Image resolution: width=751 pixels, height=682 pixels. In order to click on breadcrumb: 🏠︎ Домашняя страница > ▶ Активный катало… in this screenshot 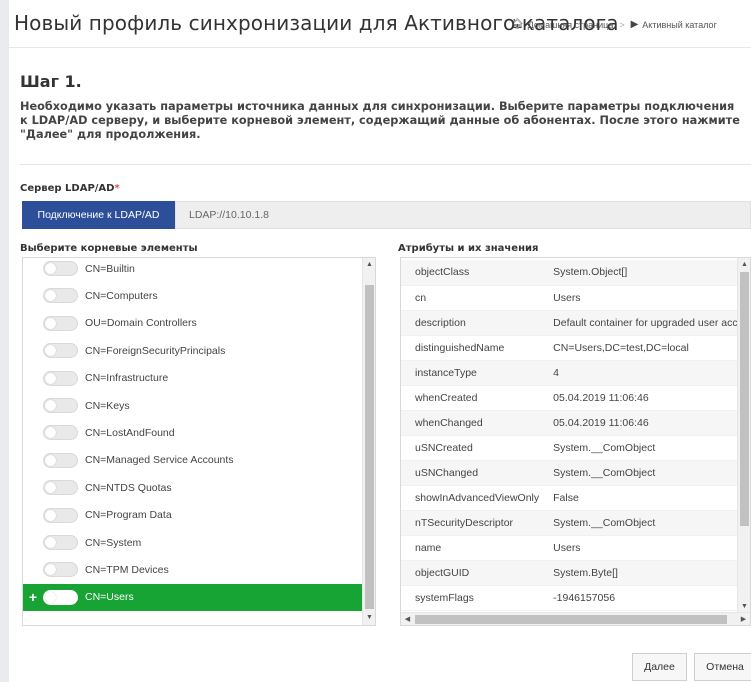, I will do `click(614, 24)`.